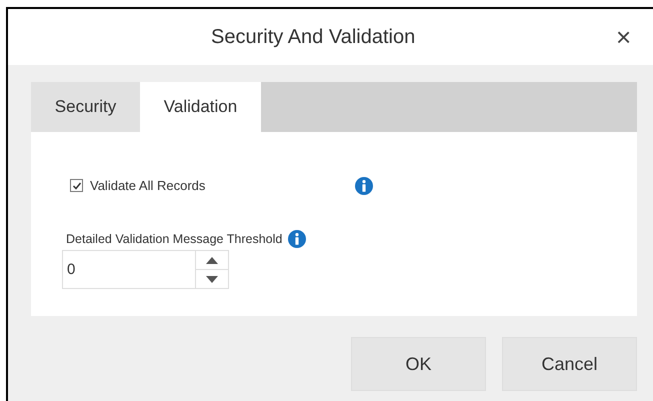 This screenshot has height=401, width=653. I want to click on tab: Validation, so click(200, 107).